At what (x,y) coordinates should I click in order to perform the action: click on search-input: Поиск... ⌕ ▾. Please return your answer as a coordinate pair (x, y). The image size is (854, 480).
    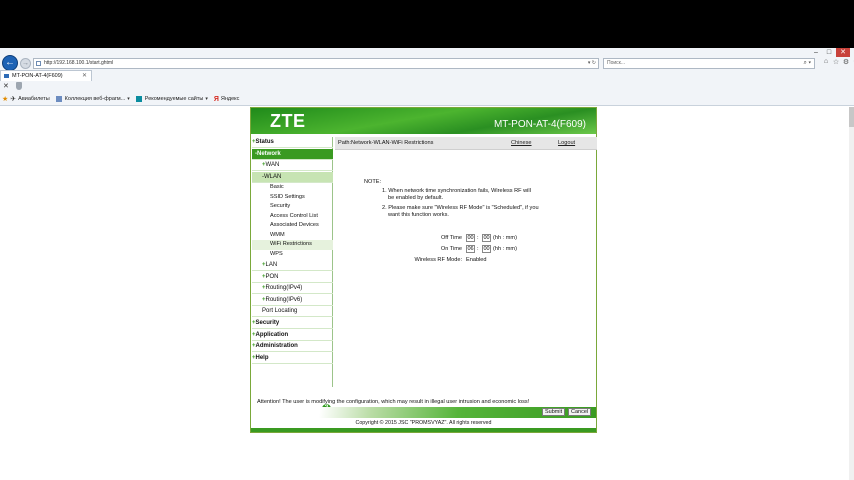
    Looking at the image, I should click on (709, 63).